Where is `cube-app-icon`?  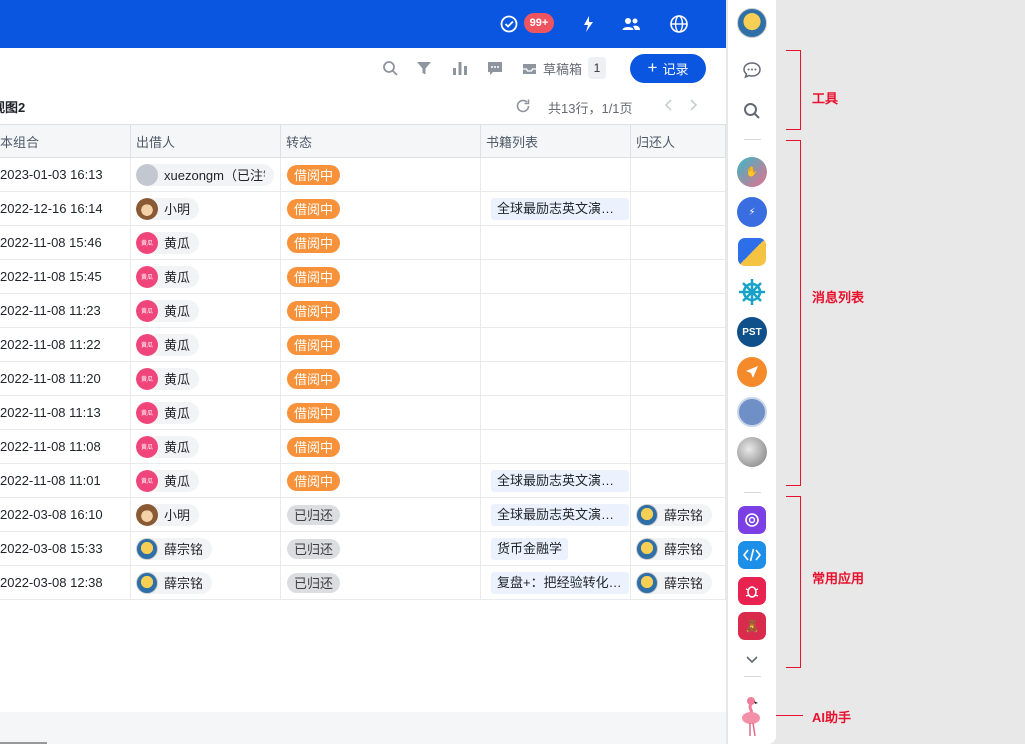
cube-app-icon is located at coordinates (752, 252).